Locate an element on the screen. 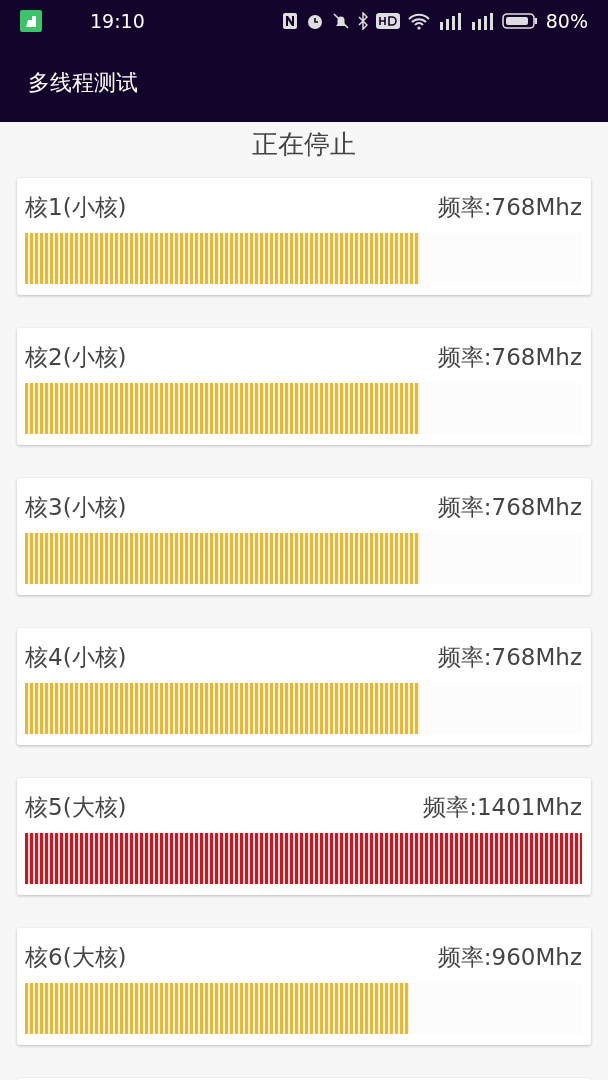  bluetooth-icon is located at coordinates (362, 21).